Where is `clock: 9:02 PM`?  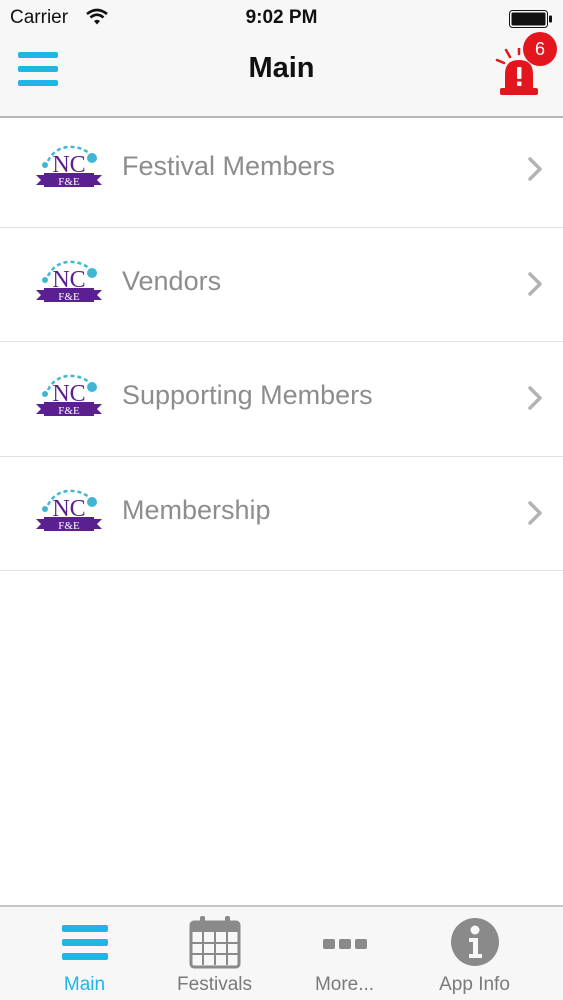
clock: 9:02 PM is located at coordinates (281, 17).